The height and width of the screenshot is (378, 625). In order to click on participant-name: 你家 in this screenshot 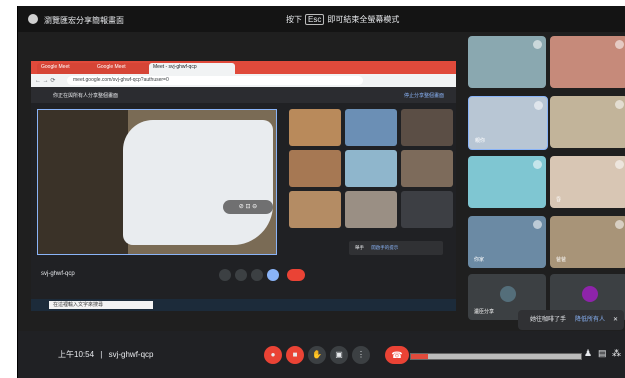, I will do `click(479, 260)`.